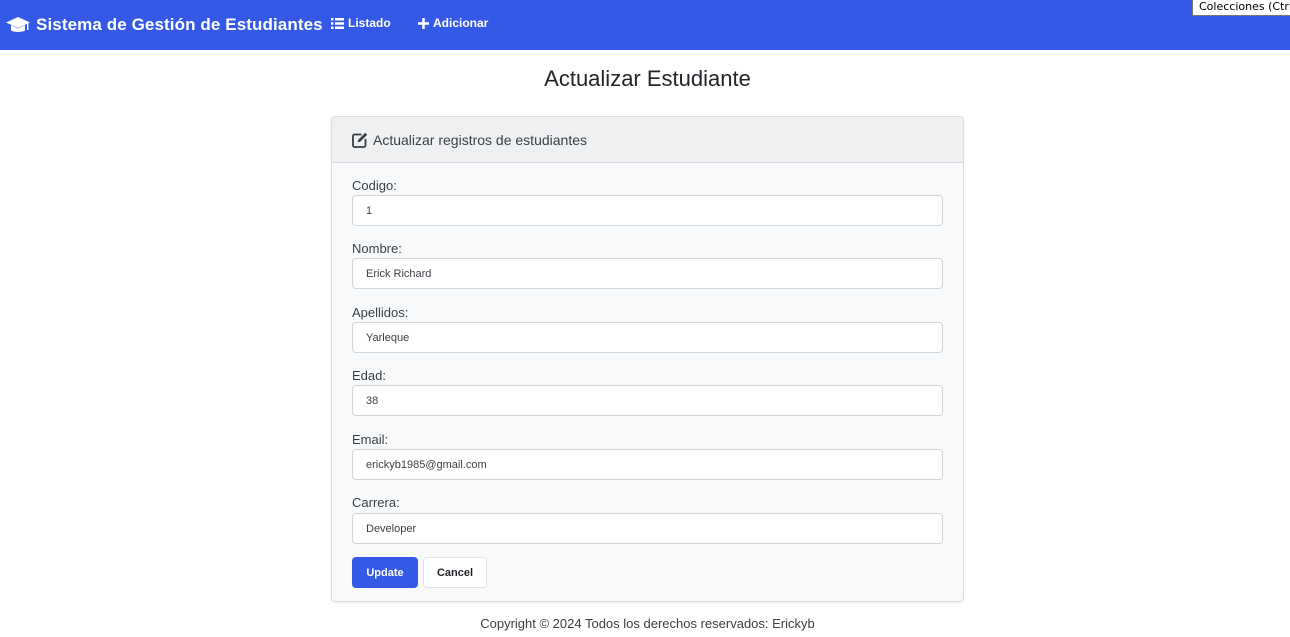  I want to click on cancel-button: Cancel, so click(455, 572).